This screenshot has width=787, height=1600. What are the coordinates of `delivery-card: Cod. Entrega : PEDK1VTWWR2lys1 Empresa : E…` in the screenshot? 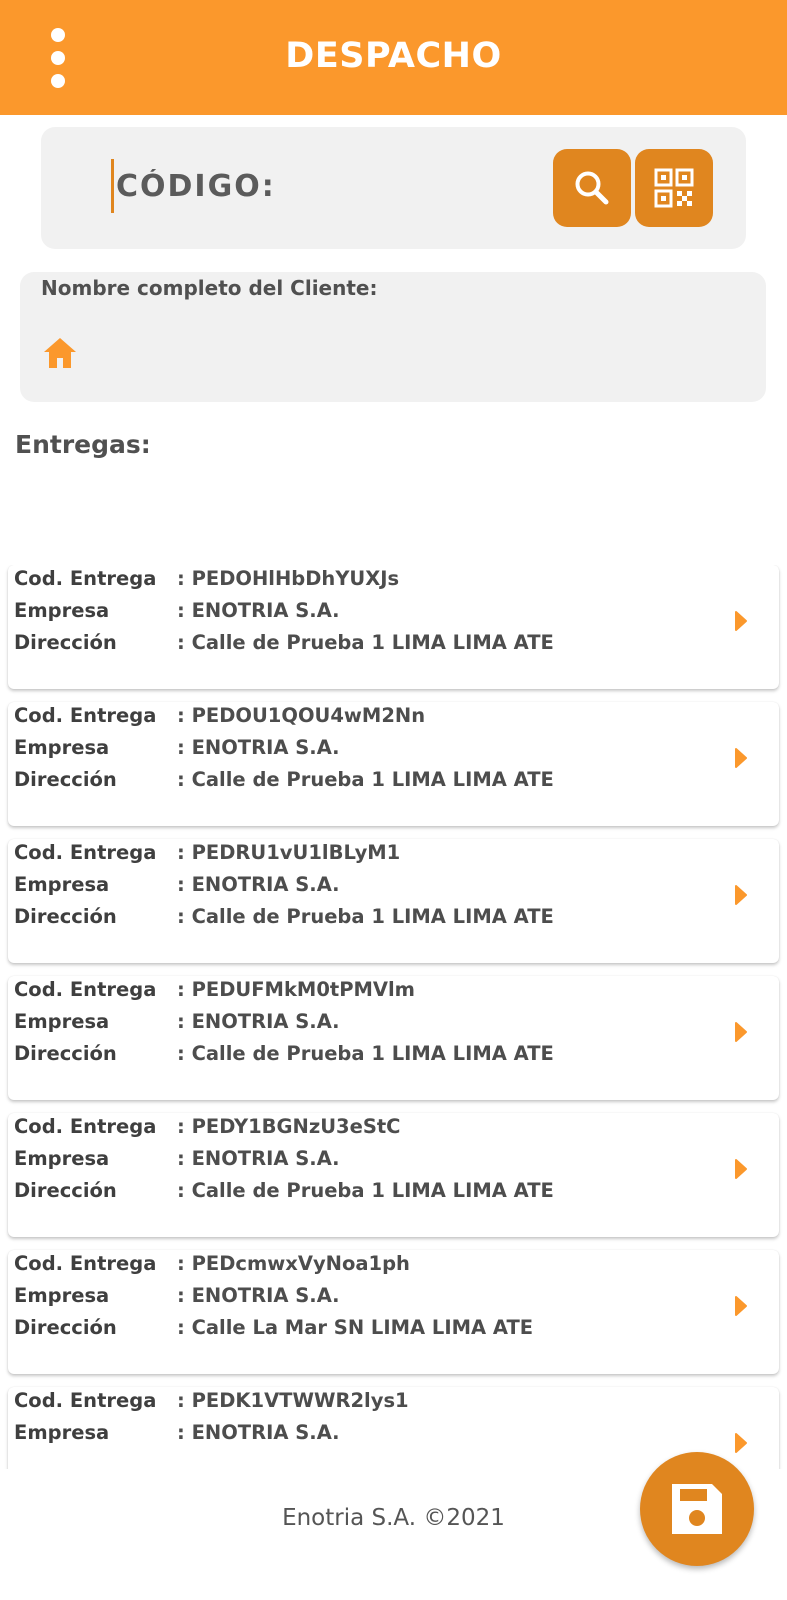 It's located at (393, 1428).